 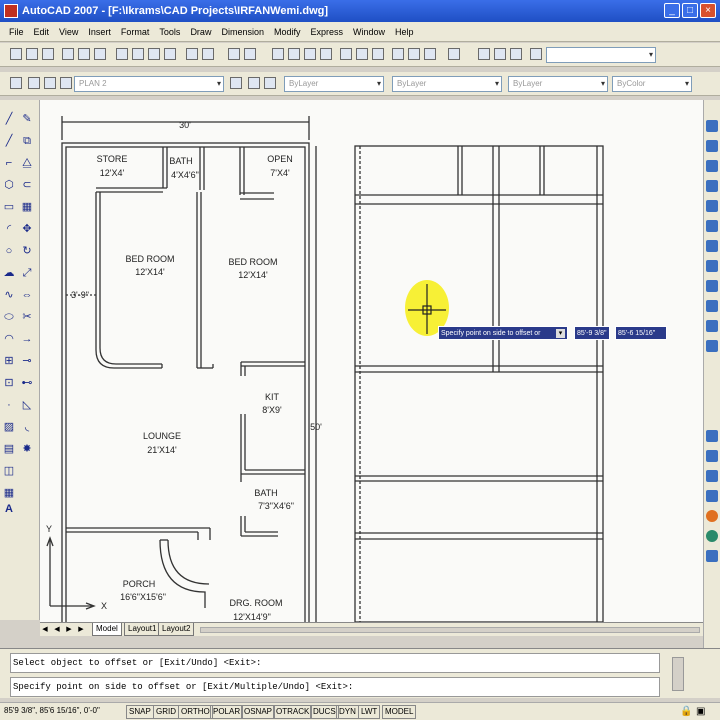 What do you see at coordinates (99, 32) in the screenshot?
I see `menu-insert: Insert` at bounding box center [99, 32].